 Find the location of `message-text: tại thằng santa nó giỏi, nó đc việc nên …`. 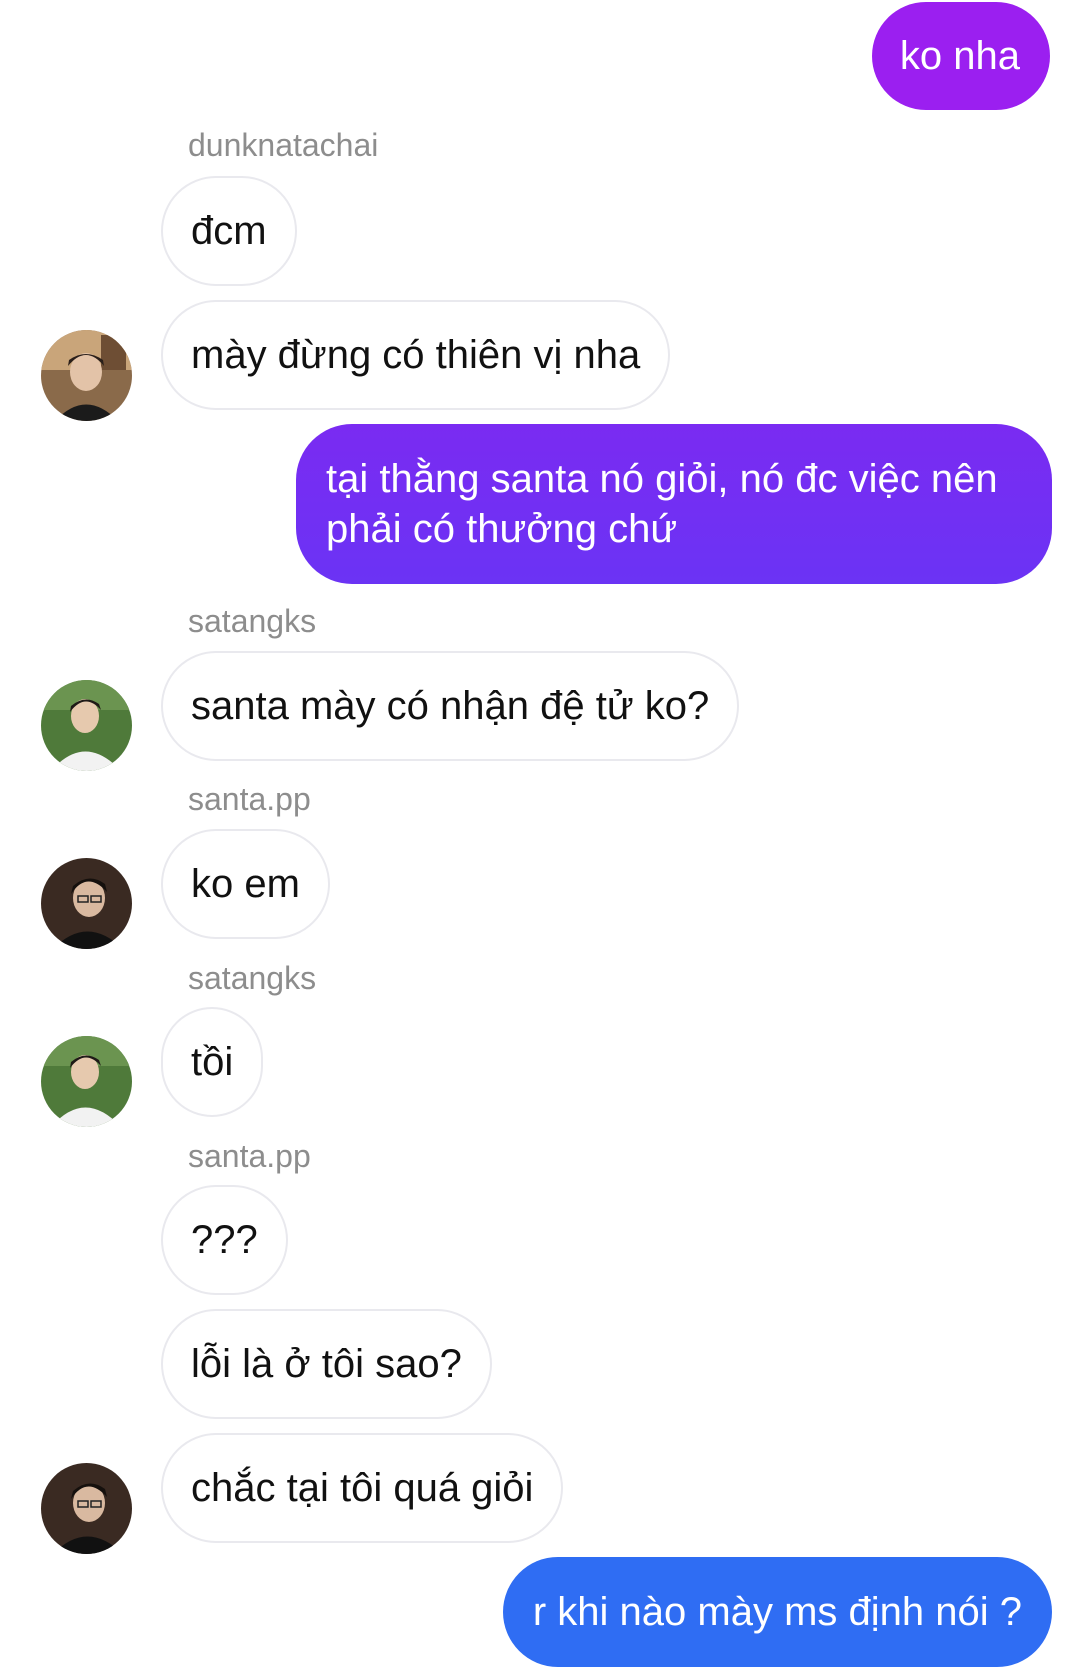

message-text: tại thằng santa nó giỏi, nó đc việc nên … is located at coordinates (662, 504).